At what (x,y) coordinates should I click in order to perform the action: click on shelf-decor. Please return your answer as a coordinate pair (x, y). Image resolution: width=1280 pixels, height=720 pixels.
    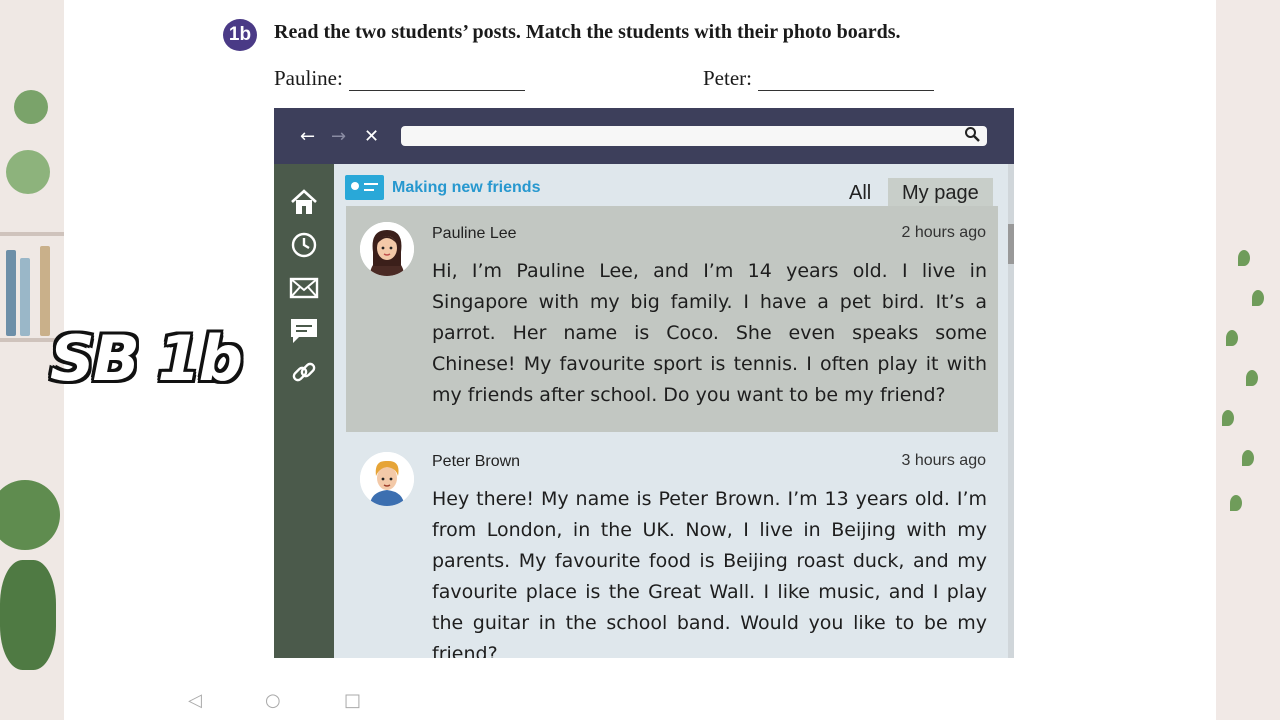
    Looking at the image, I should click on (32, 234).